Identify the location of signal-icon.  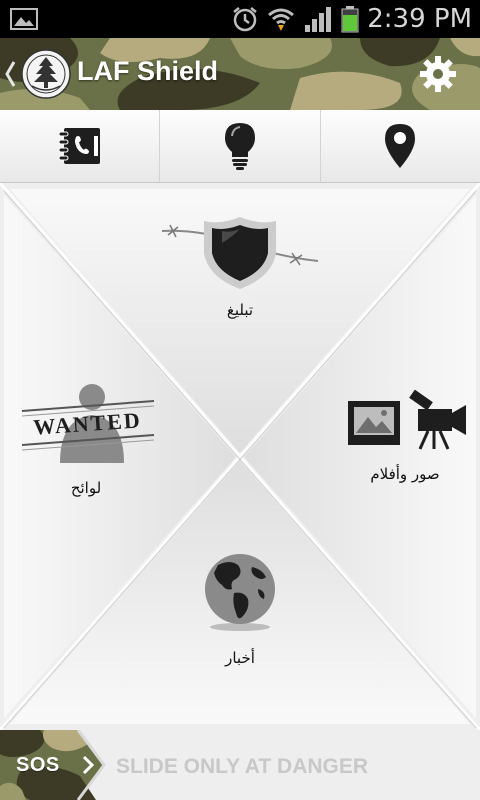
(318, 19).